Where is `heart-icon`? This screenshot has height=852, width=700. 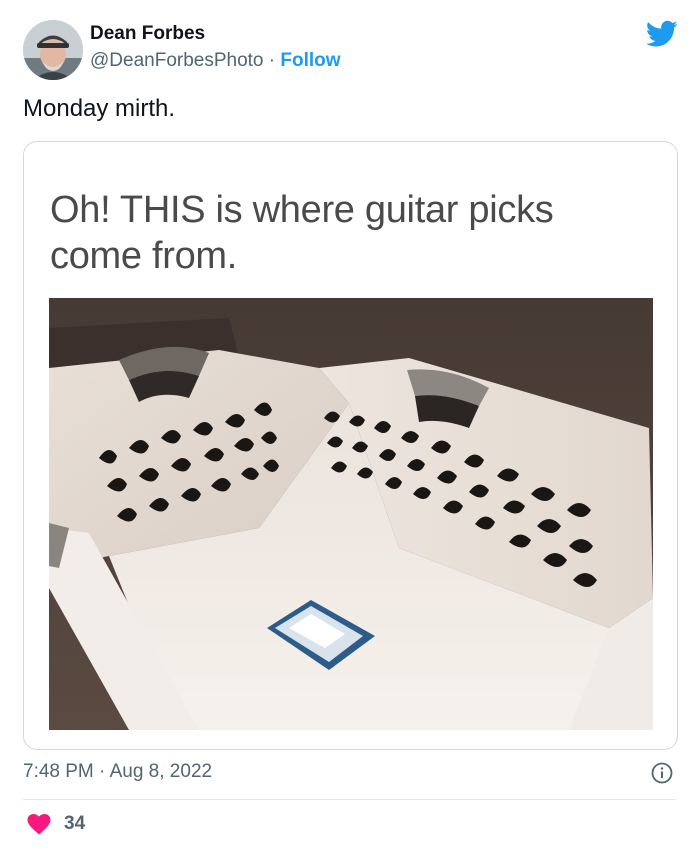 heart-icon is located at coordinates (39, 824).